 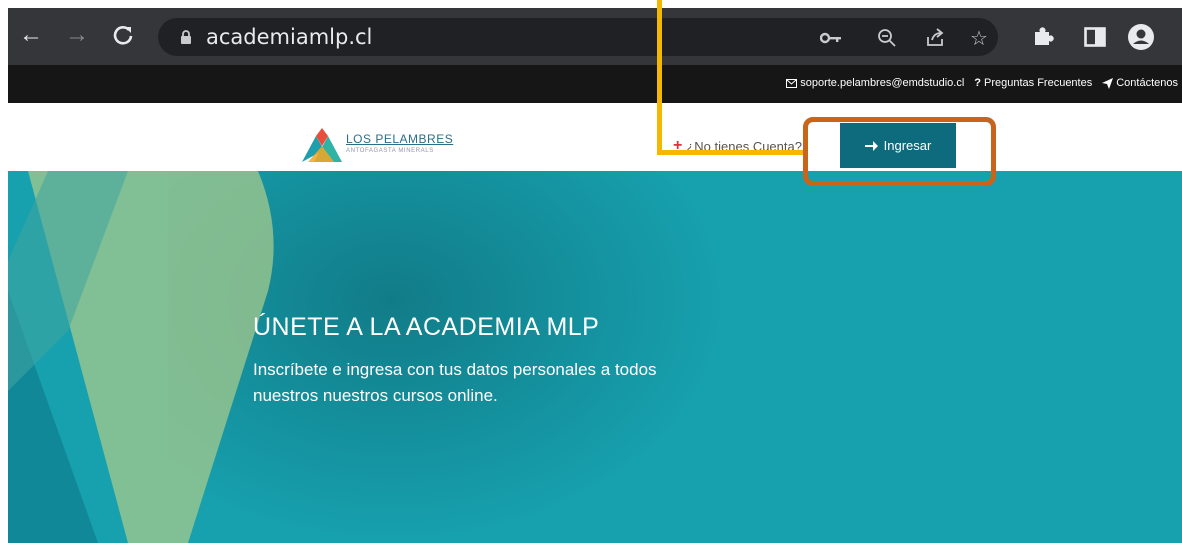 What do you see at coordinates (426, 327) in the screenshot?
I see `hero-title: ÚNETE A LA ACADEMIA MLP` at bounding box center [426, 327].